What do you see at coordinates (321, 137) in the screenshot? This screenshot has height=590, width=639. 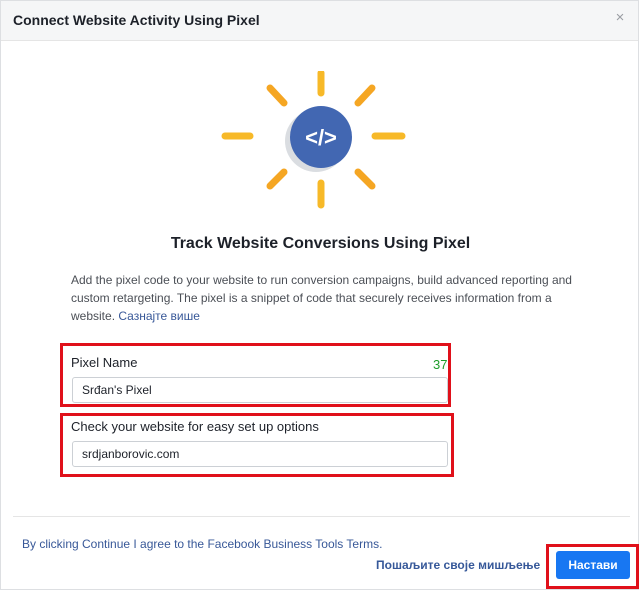 I see `code-brackets-icon: </>` at bounding box center [321, 137].